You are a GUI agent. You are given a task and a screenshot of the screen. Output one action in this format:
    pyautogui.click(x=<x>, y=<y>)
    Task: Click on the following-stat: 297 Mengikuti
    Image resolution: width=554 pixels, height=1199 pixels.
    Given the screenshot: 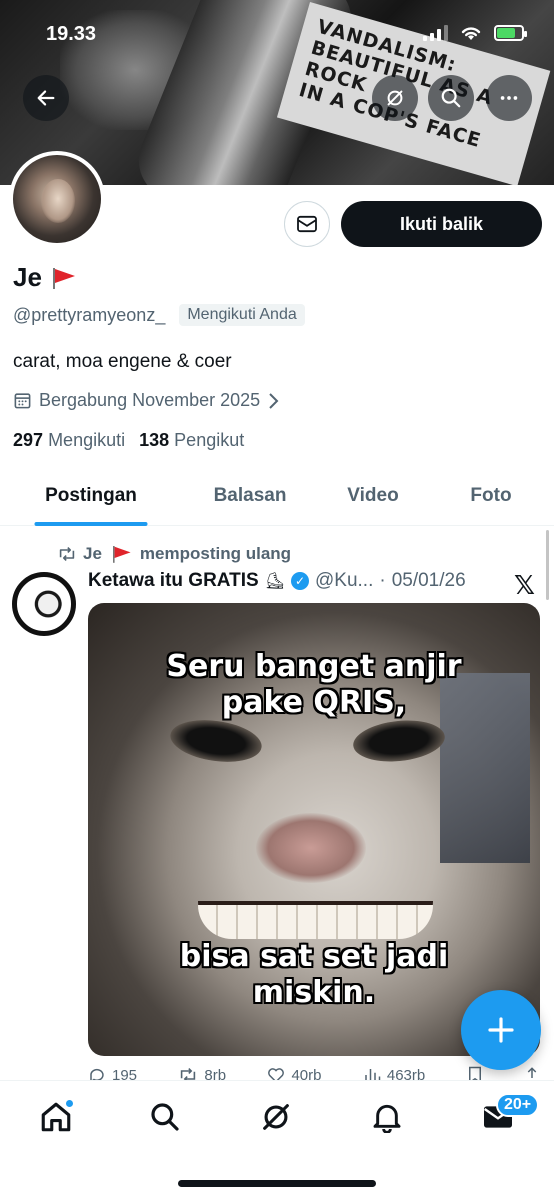 What is the action you would take?
    pyautogui.click(x=69, y=440)
    